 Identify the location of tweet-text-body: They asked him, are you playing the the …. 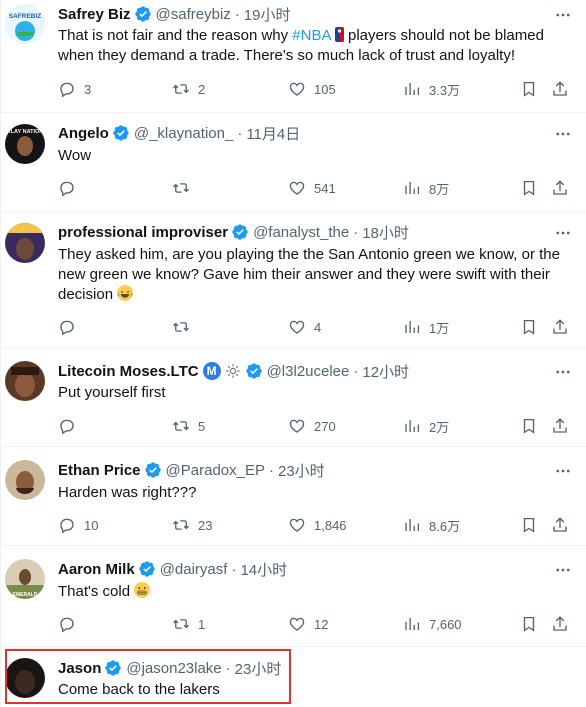
(309, 274).